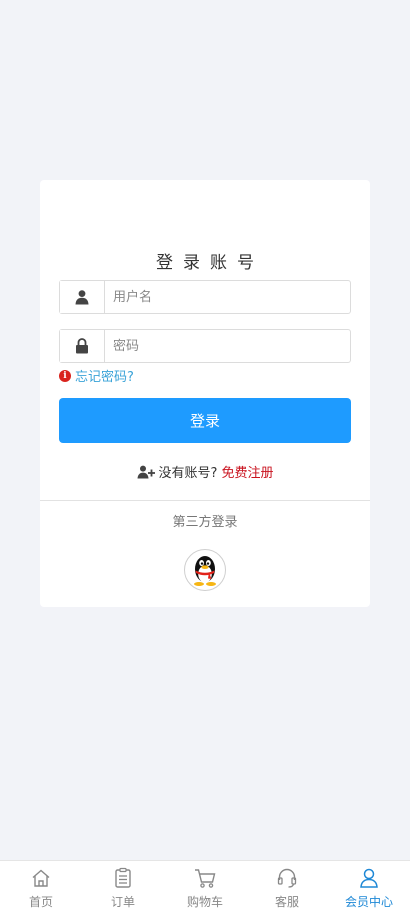  What do you see at coordinates (146, 472) in the screenshot?
I see `add-user-icon` at bounding box center [146, 472].